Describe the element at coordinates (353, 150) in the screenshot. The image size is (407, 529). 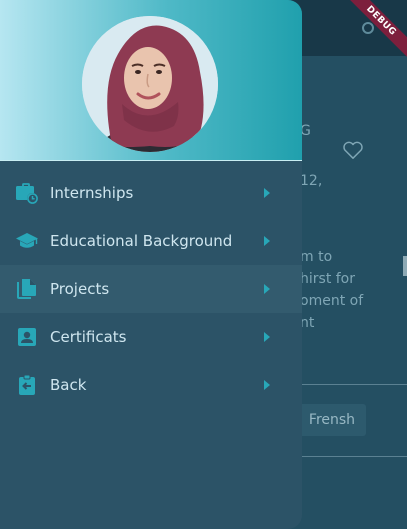
I see `heart-icon` at that location.